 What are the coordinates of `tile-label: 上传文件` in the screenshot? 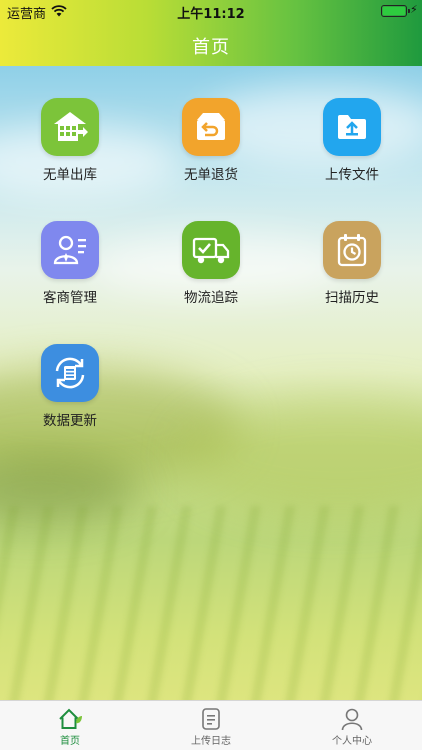 It's located at (352, 175).